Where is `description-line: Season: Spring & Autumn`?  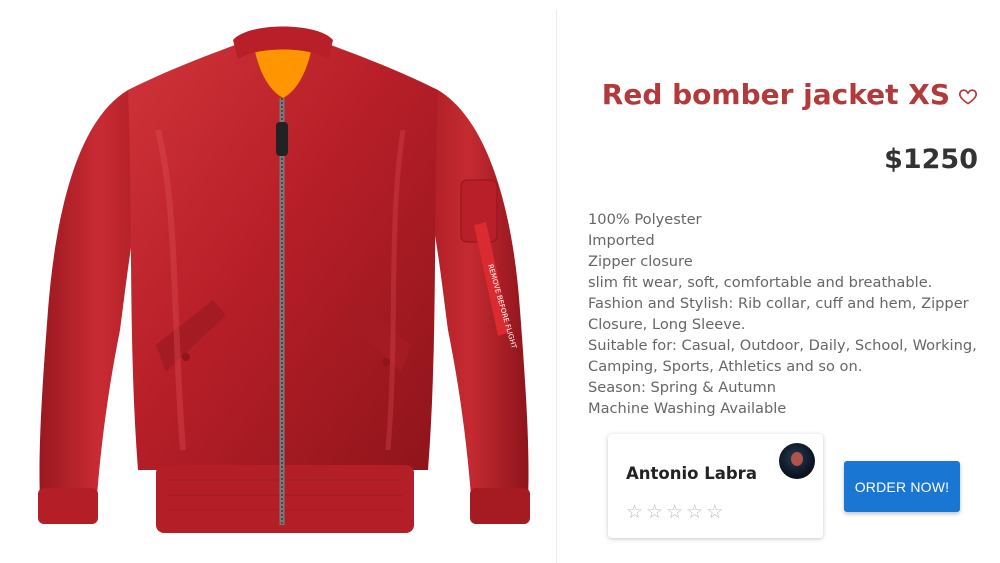 description-line: Season: Spring & Autumn is located at coordinates (682, 387).